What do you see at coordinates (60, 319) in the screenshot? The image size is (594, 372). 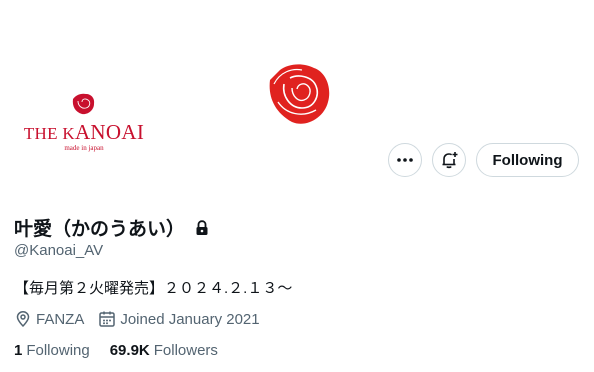 I see `location-text: FANZA` at bounding box center [60, 319].